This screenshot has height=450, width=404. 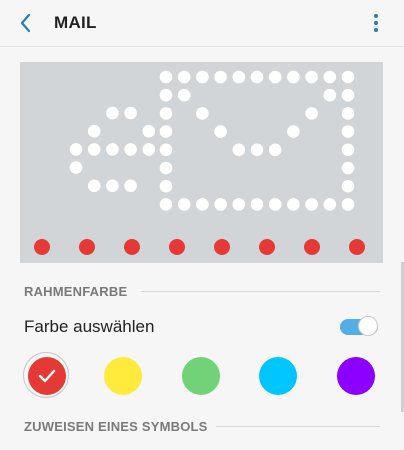 What do you see at coordinates (123, 376) in the screenshot?
I see `color-swatch-yellow` at bounding box center [123, 376].